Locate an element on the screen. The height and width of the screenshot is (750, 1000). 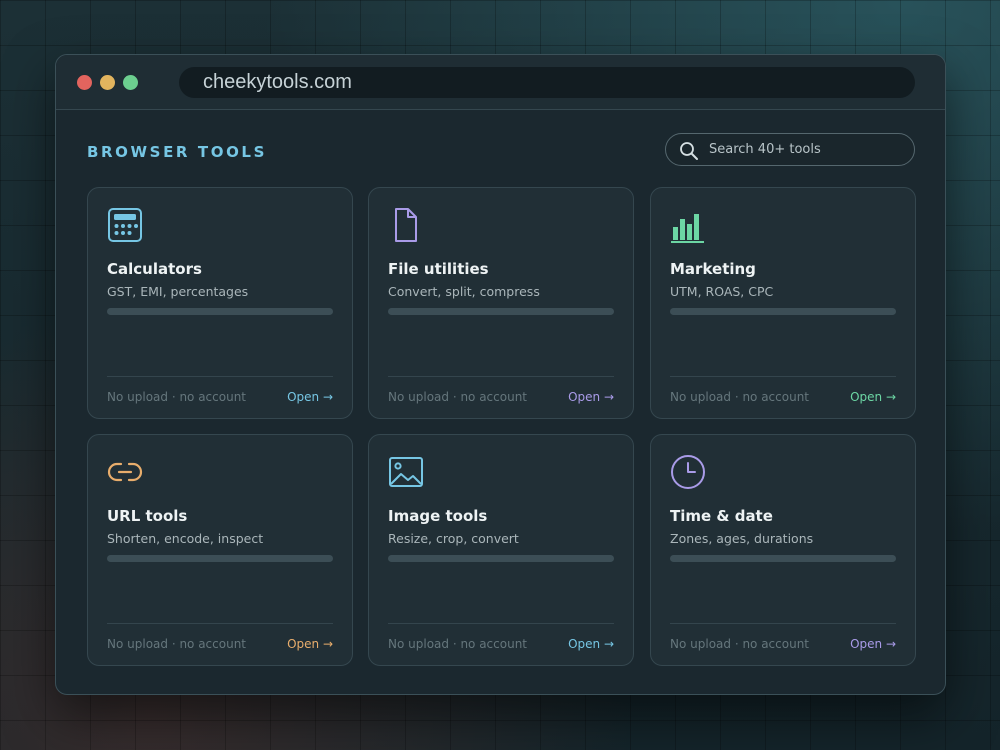
card-title: File utilities is located at coordinates (438, 269).